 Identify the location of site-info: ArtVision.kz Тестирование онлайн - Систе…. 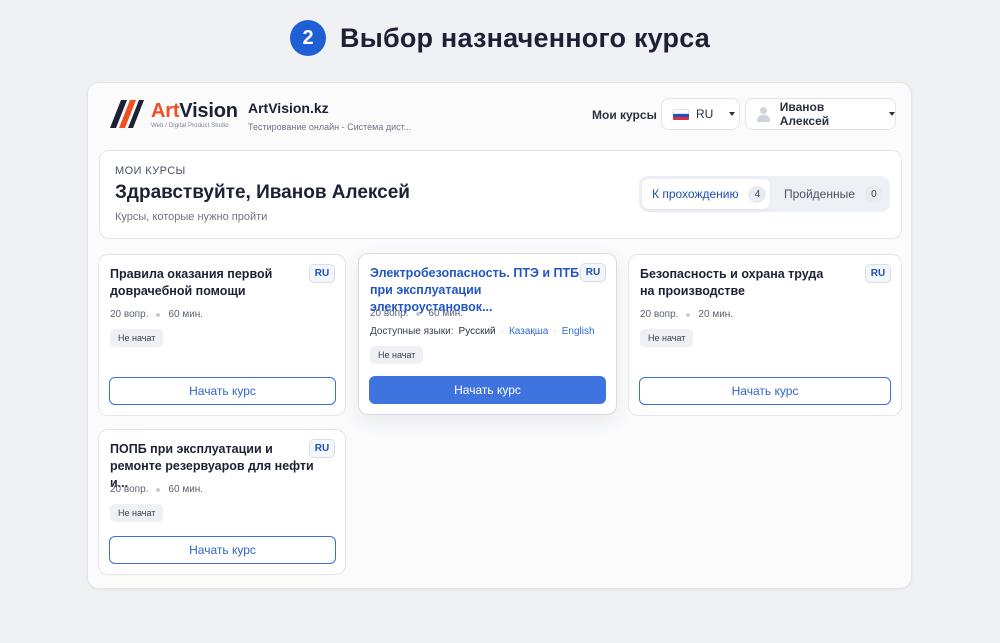
(329, 116).